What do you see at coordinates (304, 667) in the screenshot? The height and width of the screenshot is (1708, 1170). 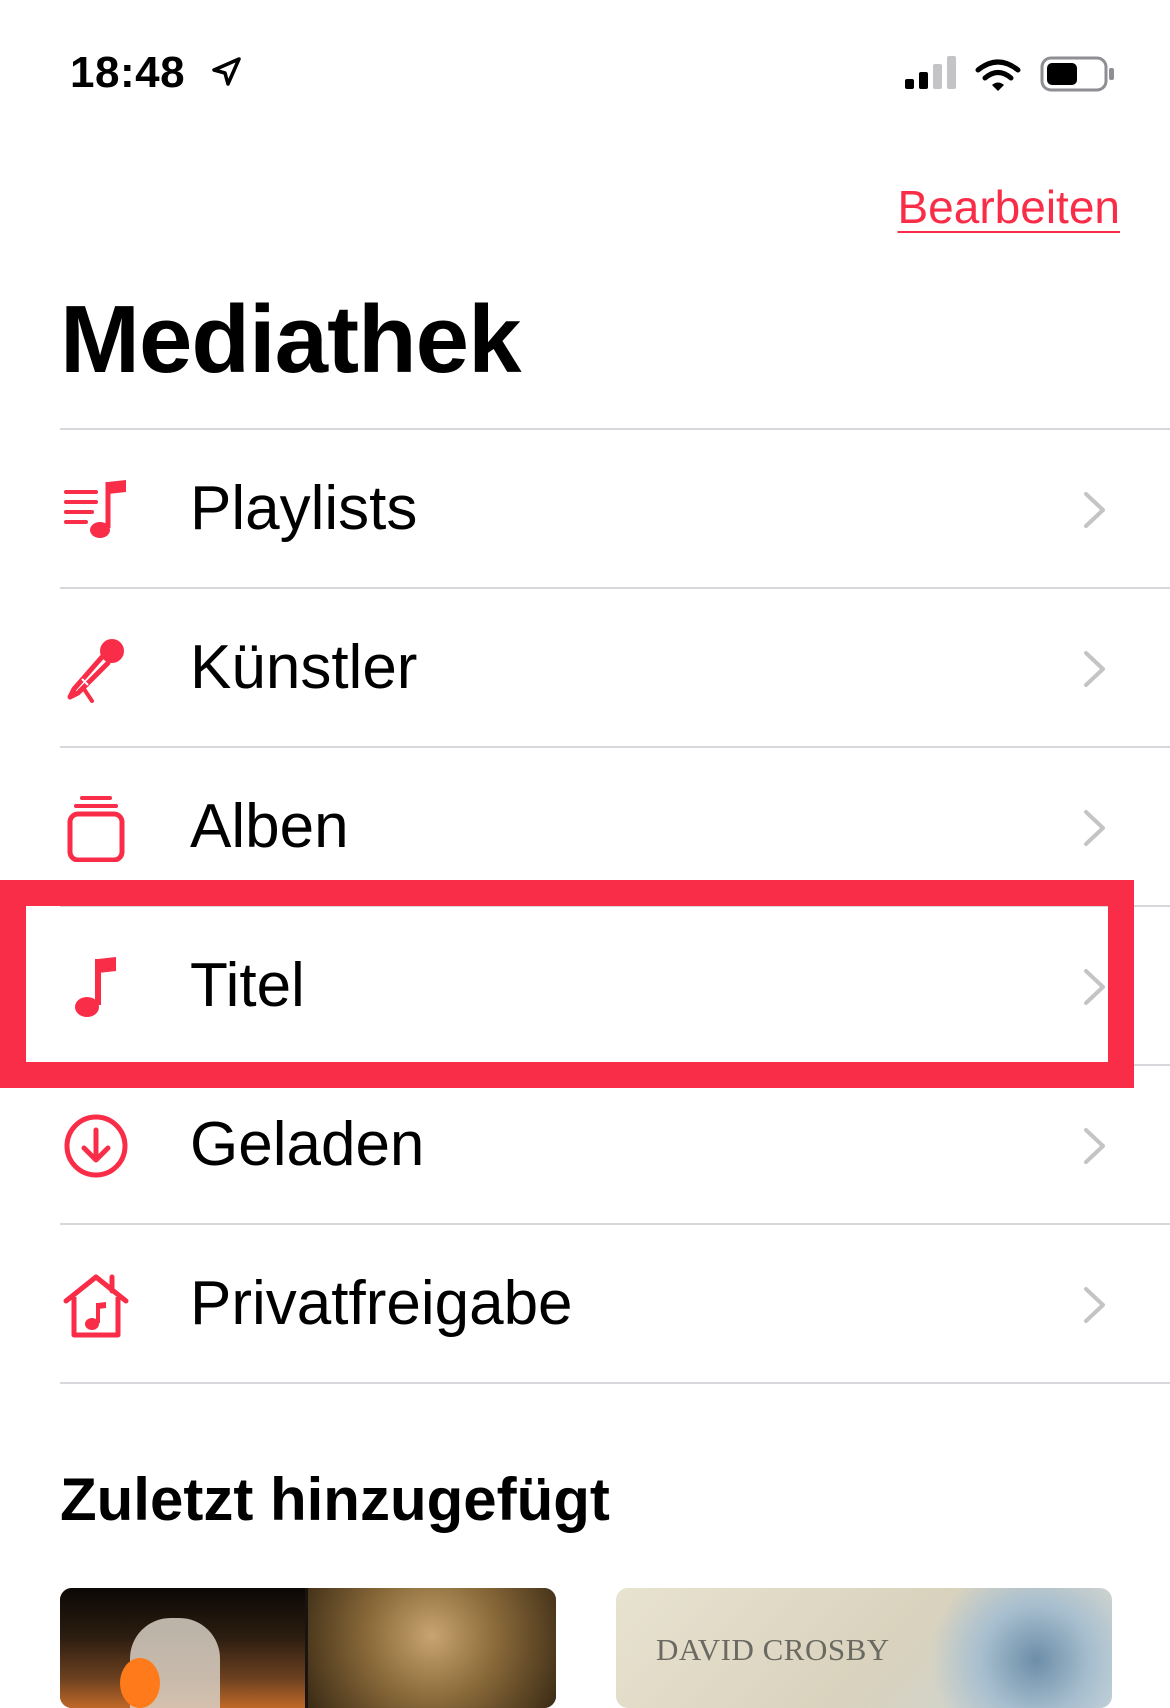 I see `menu-item-label: Künstler` at bounding box center [304, 667].